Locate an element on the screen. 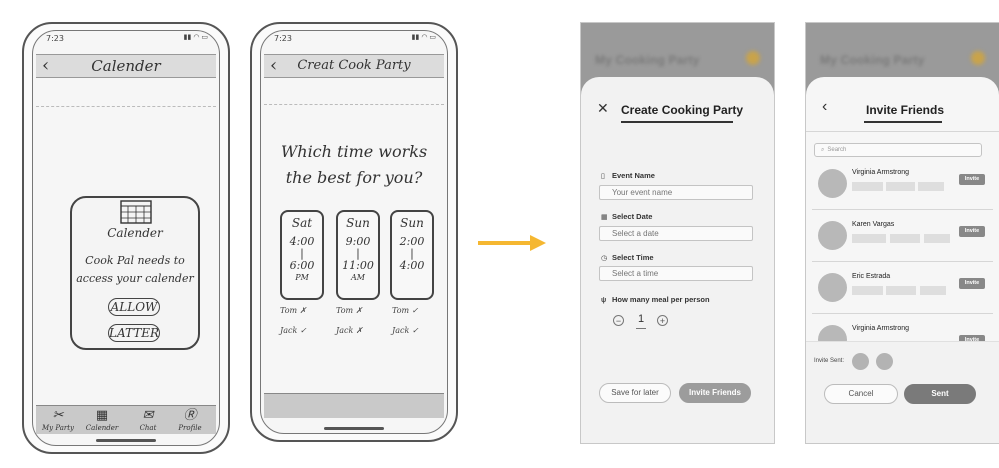 The width and height of the screenshot is (999, 468). arrow-line is located at coordinates (506, 243).